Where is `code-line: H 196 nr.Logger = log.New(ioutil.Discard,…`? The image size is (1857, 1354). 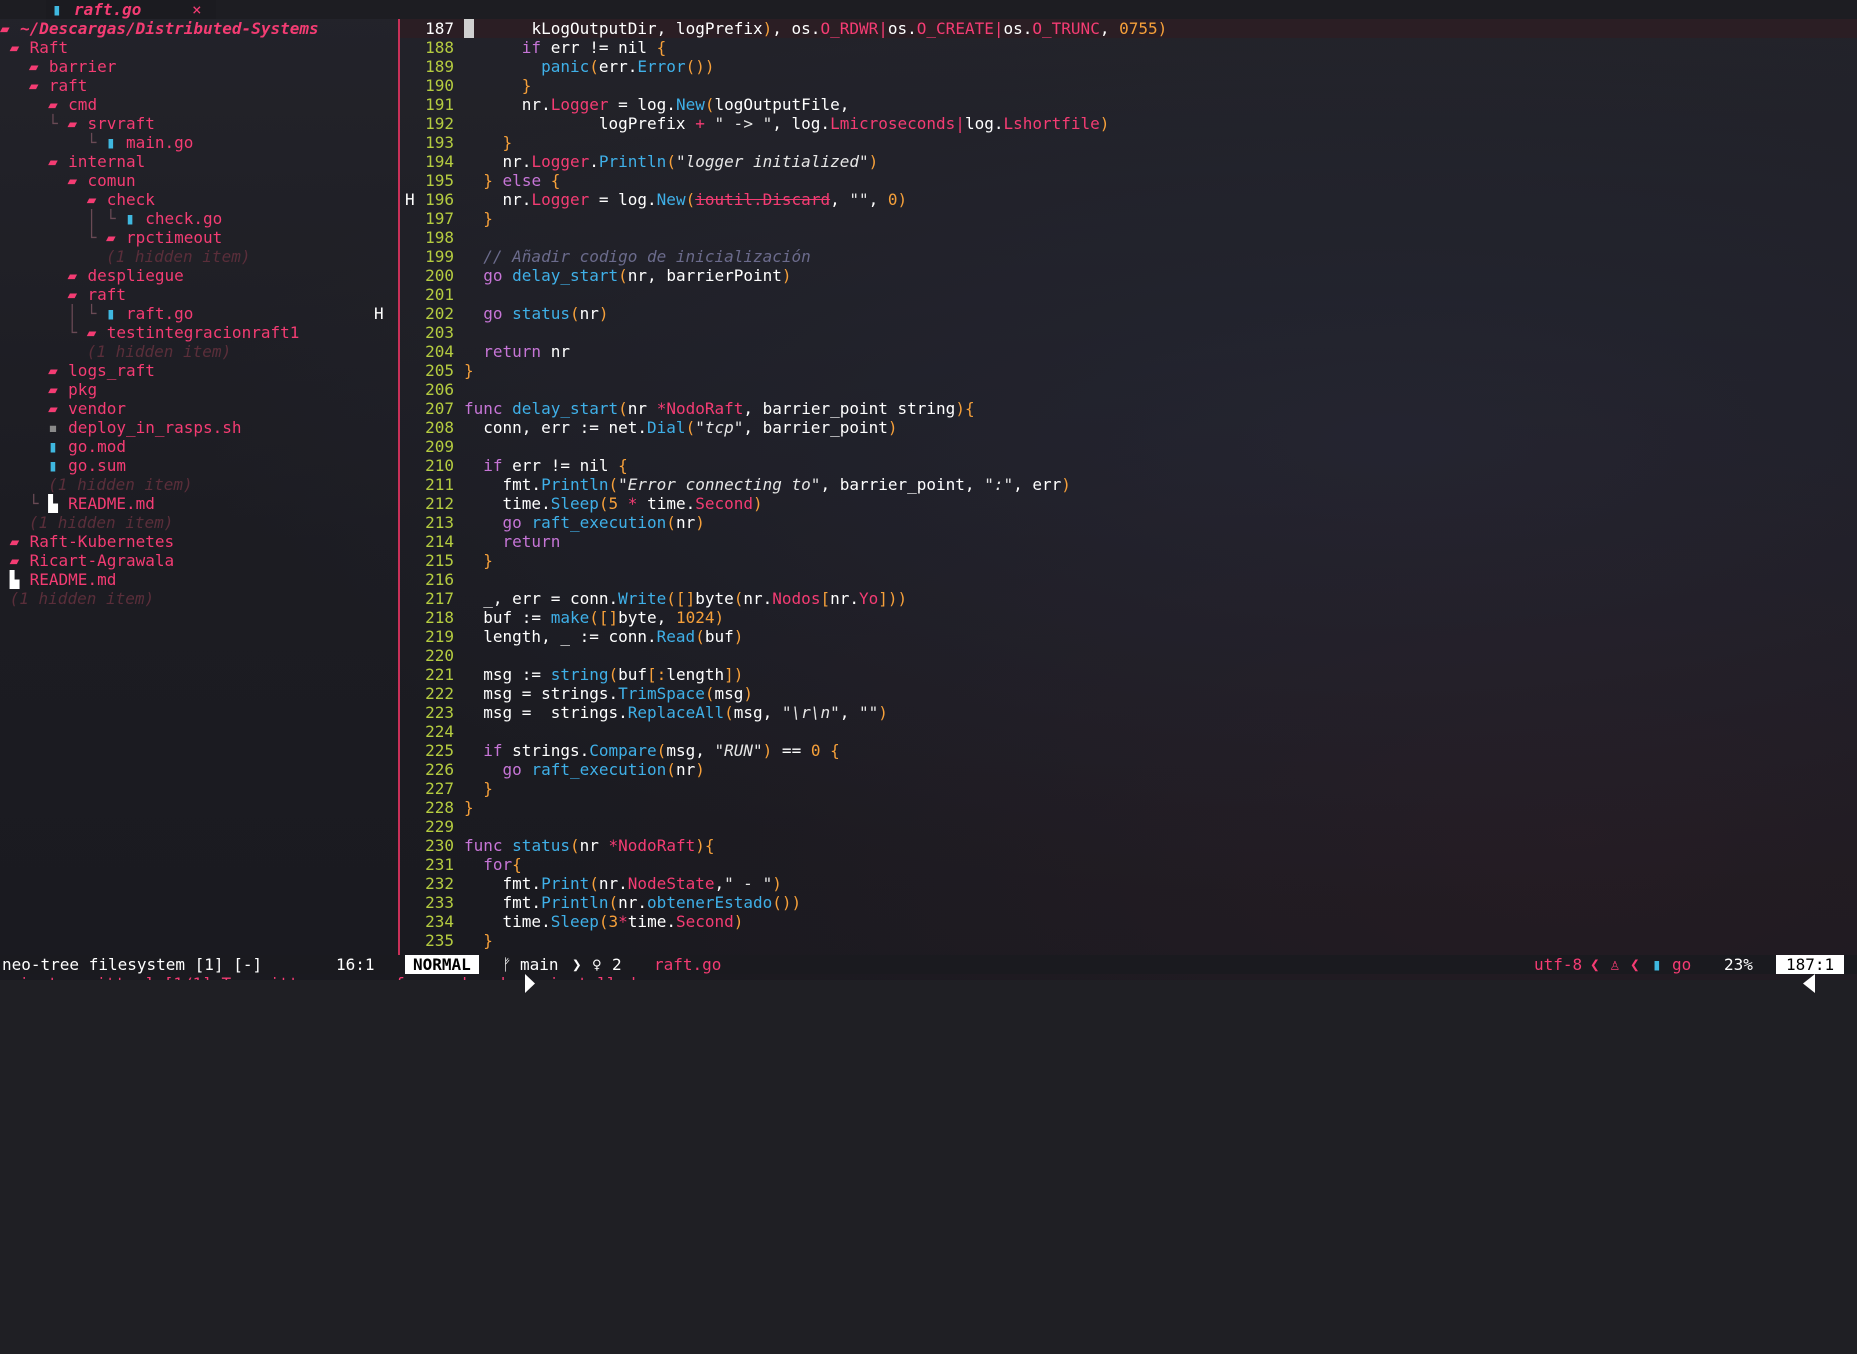 code-line: H 196 nr.Logger = log.New(ioutil.Discard,… is located at coordinates (1128, 199).